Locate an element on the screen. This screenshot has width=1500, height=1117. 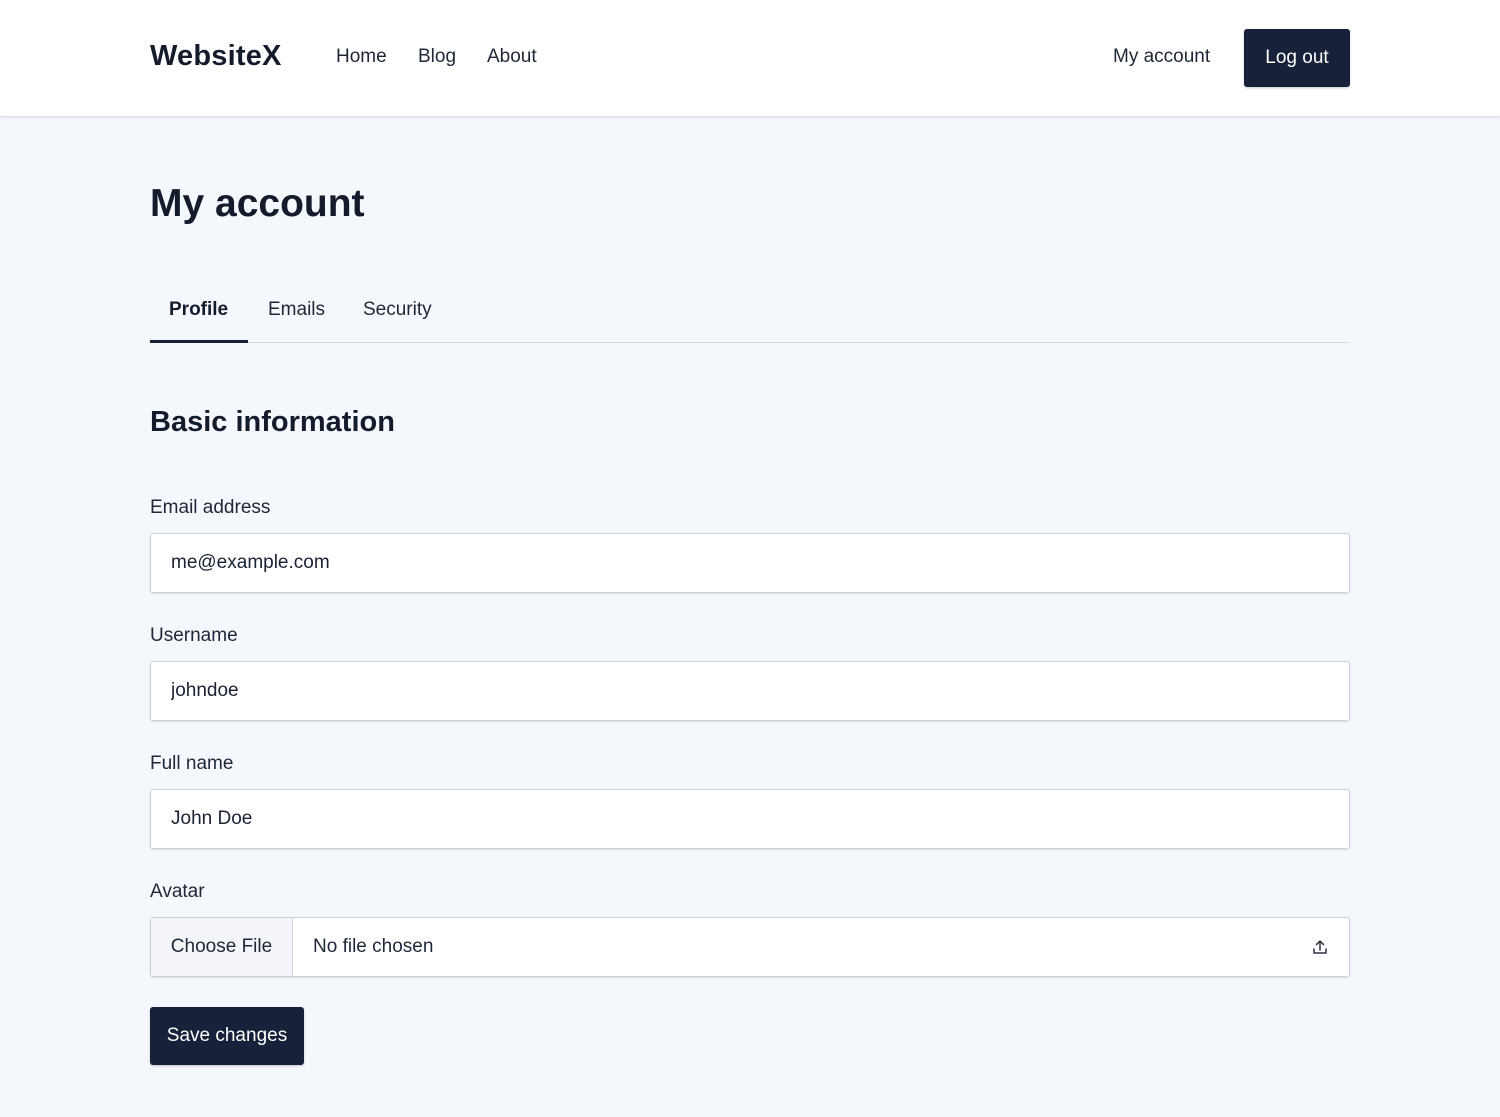
site-logo: WebsiteX is located at coordinates (216, 56).